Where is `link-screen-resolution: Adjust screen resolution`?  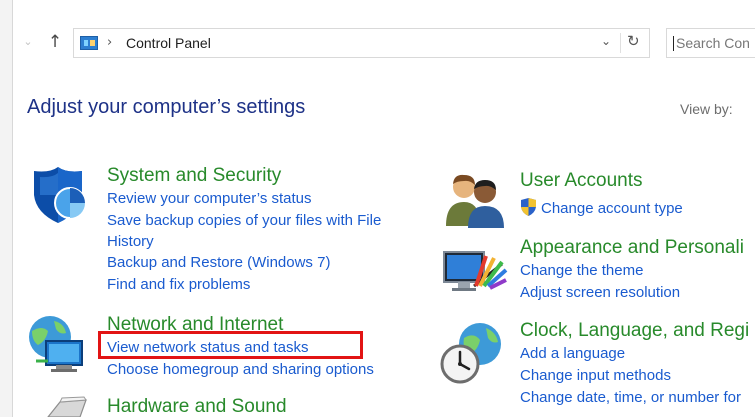
link-screen-resolution: Adjust screen resolution is located at coordinates (632, 293).